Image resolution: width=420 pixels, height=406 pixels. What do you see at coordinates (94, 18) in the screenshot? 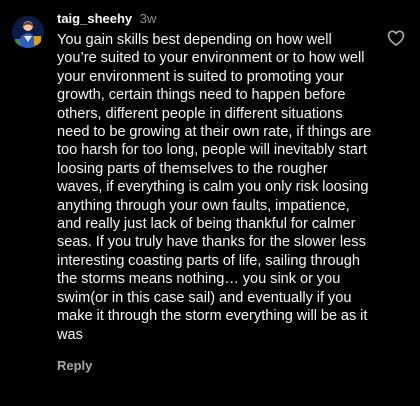
I see `username-link: taig_sheehy` at bounding box center [94, 18].